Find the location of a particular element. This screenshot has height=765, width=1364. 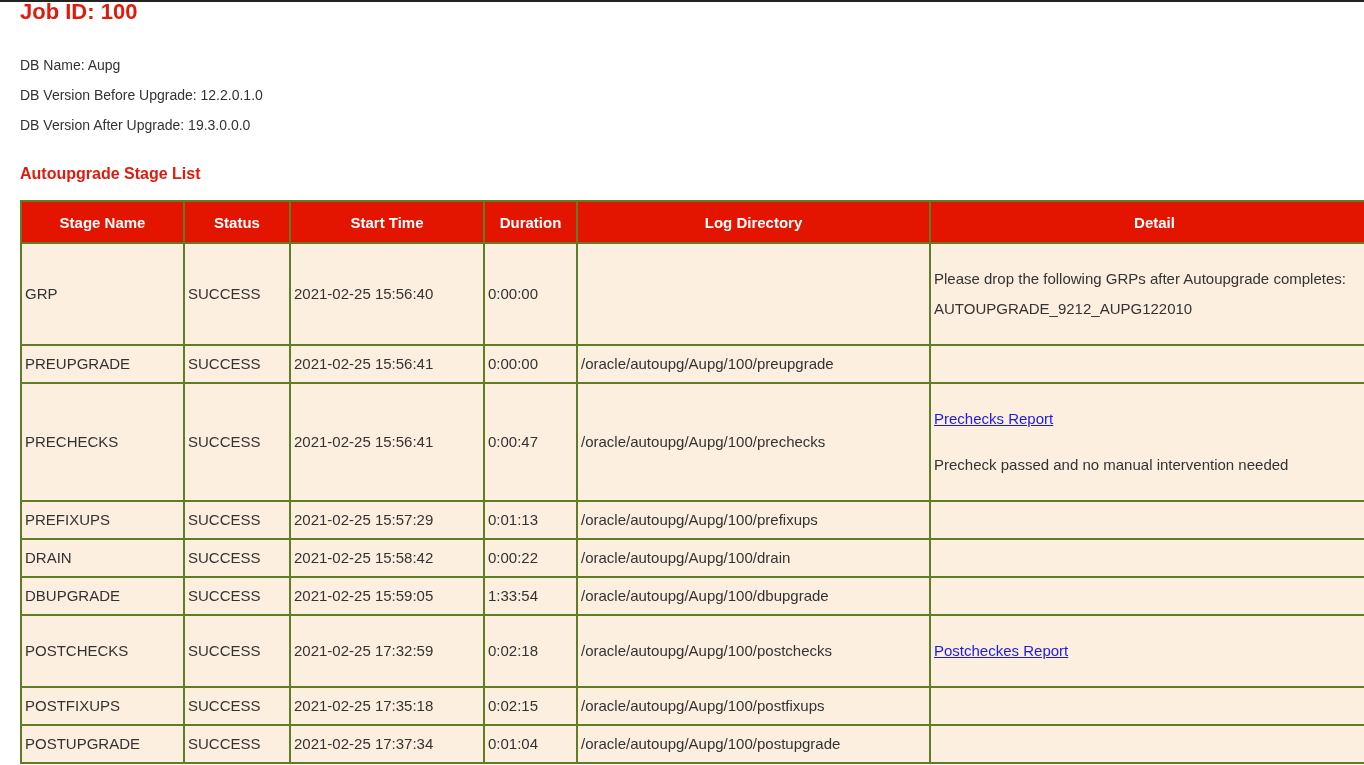

column-header: Log Directory is located at coordinates (753, 222).